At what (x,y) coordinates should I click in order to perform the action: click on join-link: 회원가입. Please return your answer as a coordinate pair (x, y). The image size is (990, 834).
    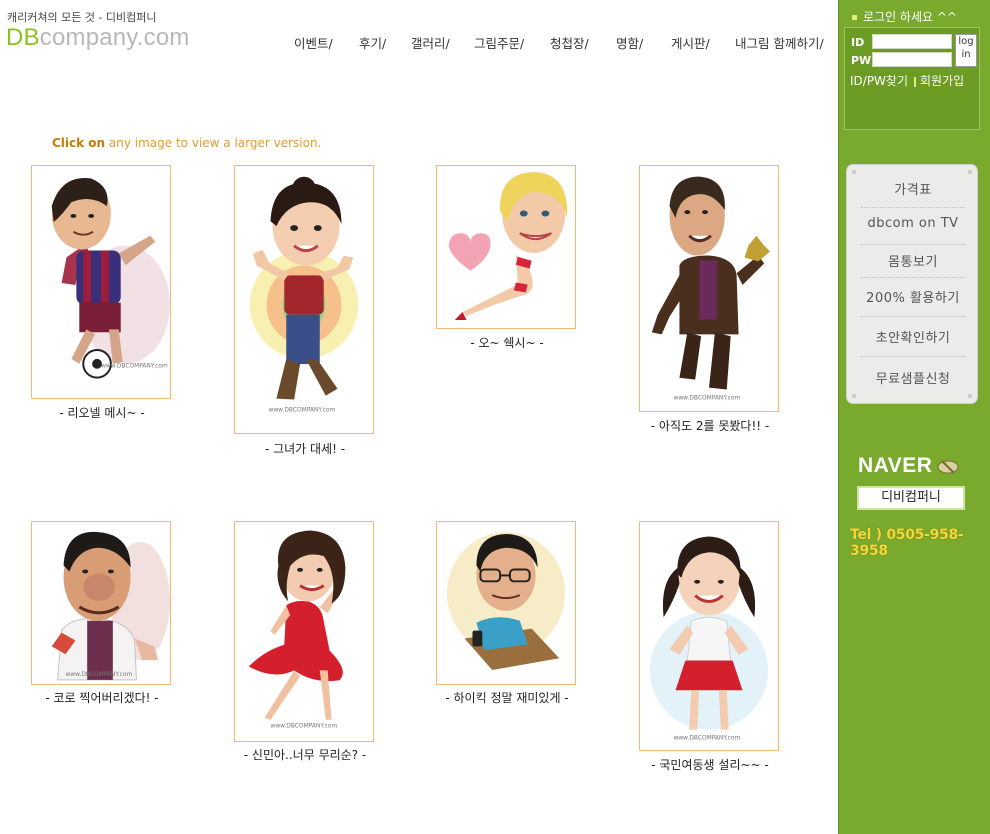
    Looking at the image, I should click on (942, 81).